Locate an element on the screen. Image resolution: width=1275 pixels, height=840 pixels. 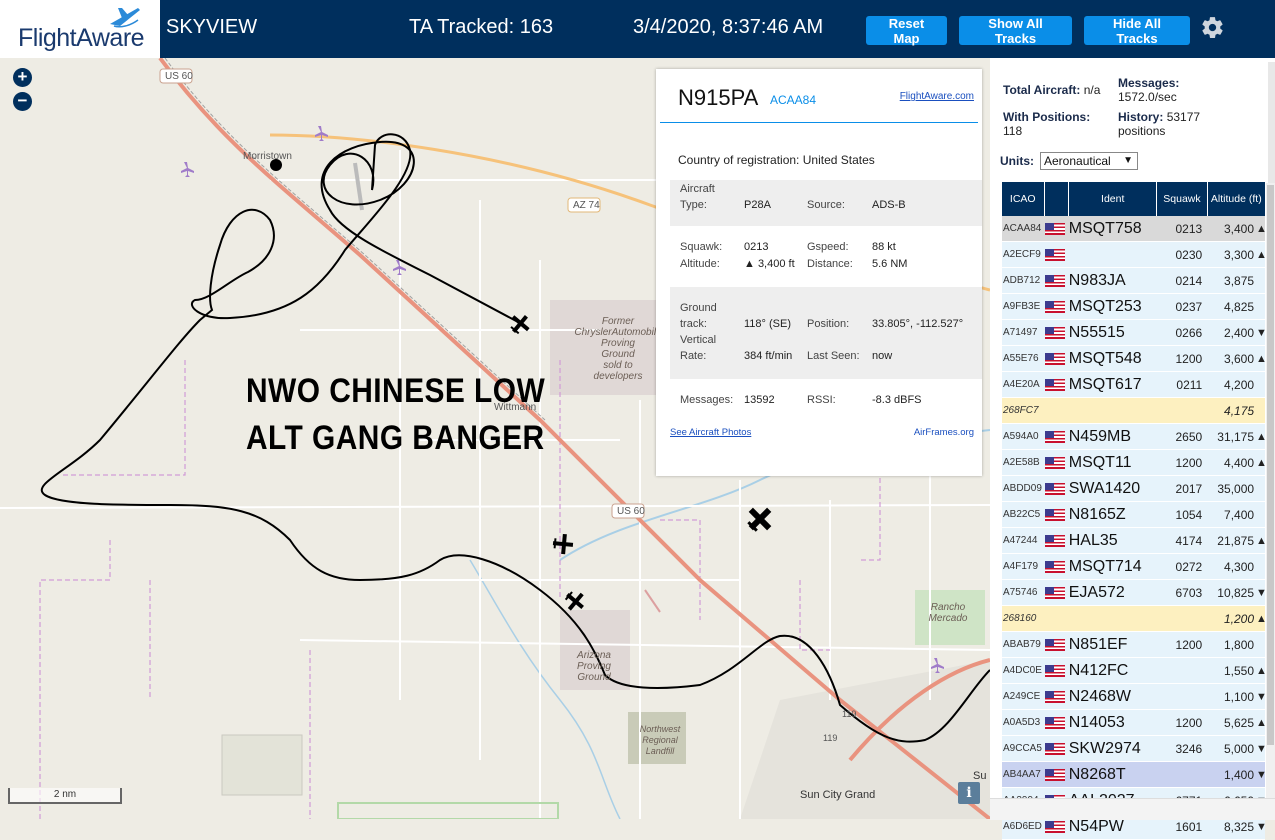
logo: FlightAware is located at coordinates (80, 29).